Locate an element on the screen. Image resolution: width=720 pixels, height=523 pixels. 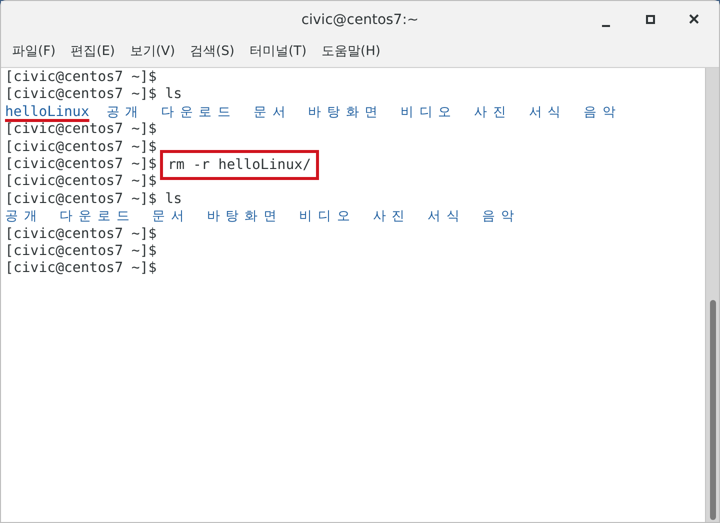
maximize-icon is located at coordinates (650, 19).